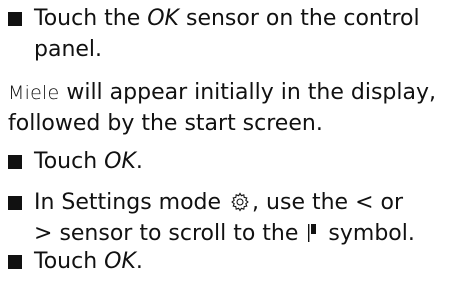 This screenshot has height=282, width=456. Describe the element at coordinates (240, 202) in the screenshot. I see `gear-icon` at that location.